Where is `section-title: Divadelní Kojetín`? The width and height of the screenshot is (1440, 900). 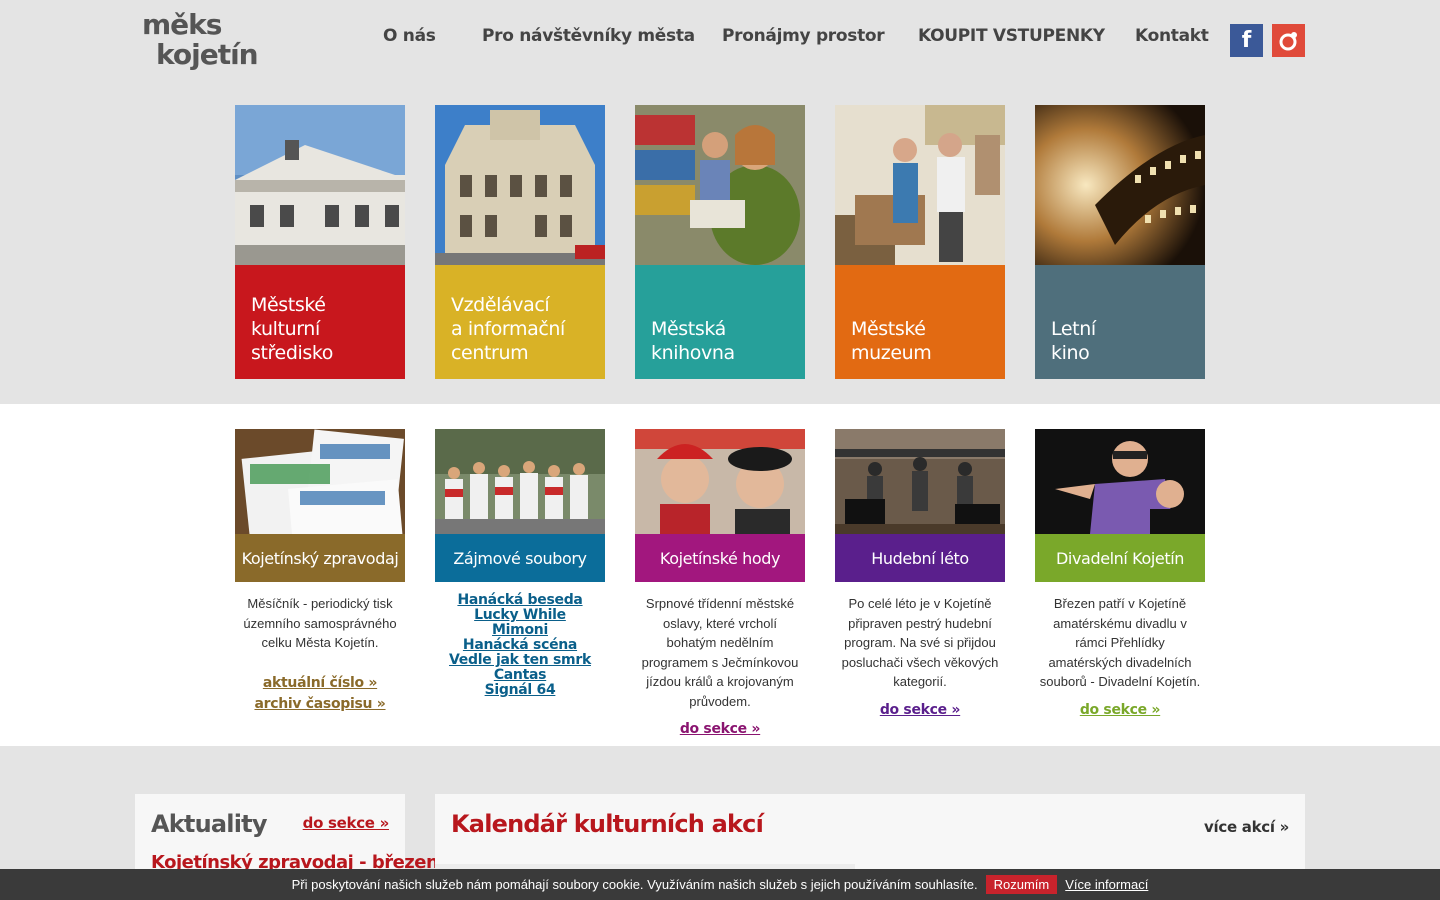 section-title: Divadelní Kojetín is located at coordinates (1120, 558).